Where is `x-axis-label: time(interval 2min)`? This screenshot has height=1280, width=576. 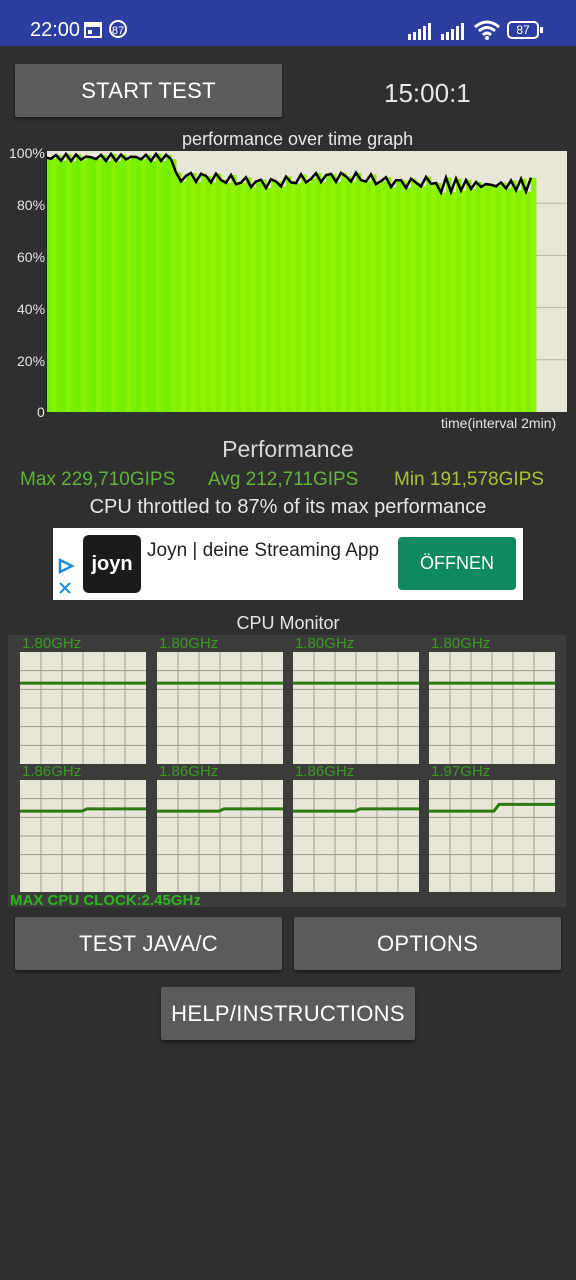
x-axis-label: time(interval 2min) is located at coordinates (499, 423).